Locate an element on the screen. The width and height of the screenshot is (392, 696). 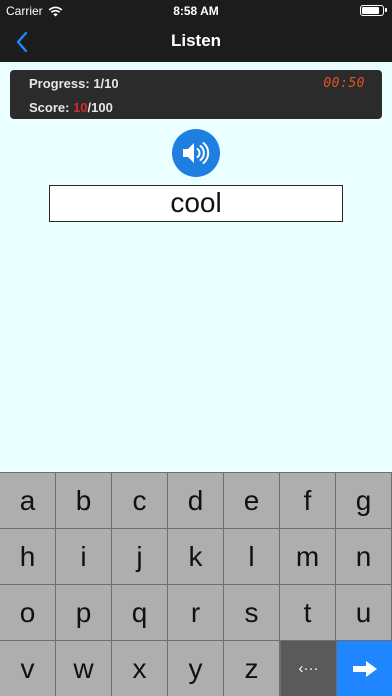
score-label: Score: is located at coordinates (51, 107).